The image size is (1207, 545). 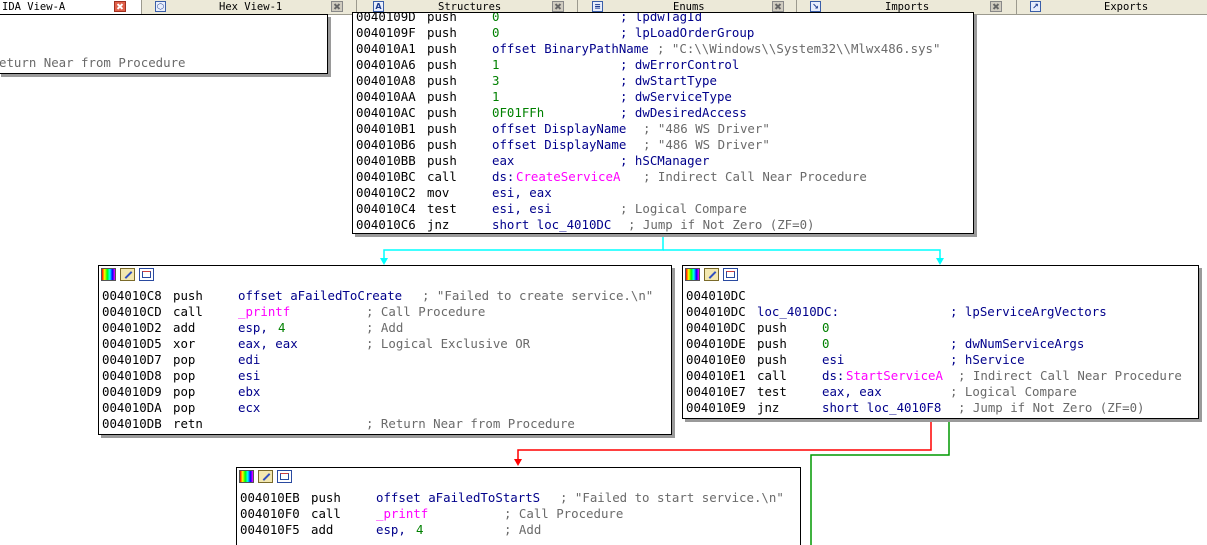 What do you see at coordinates (386, 192) in the screenshot?
I see `address: 004010C2` at bounding box center [386, 192].